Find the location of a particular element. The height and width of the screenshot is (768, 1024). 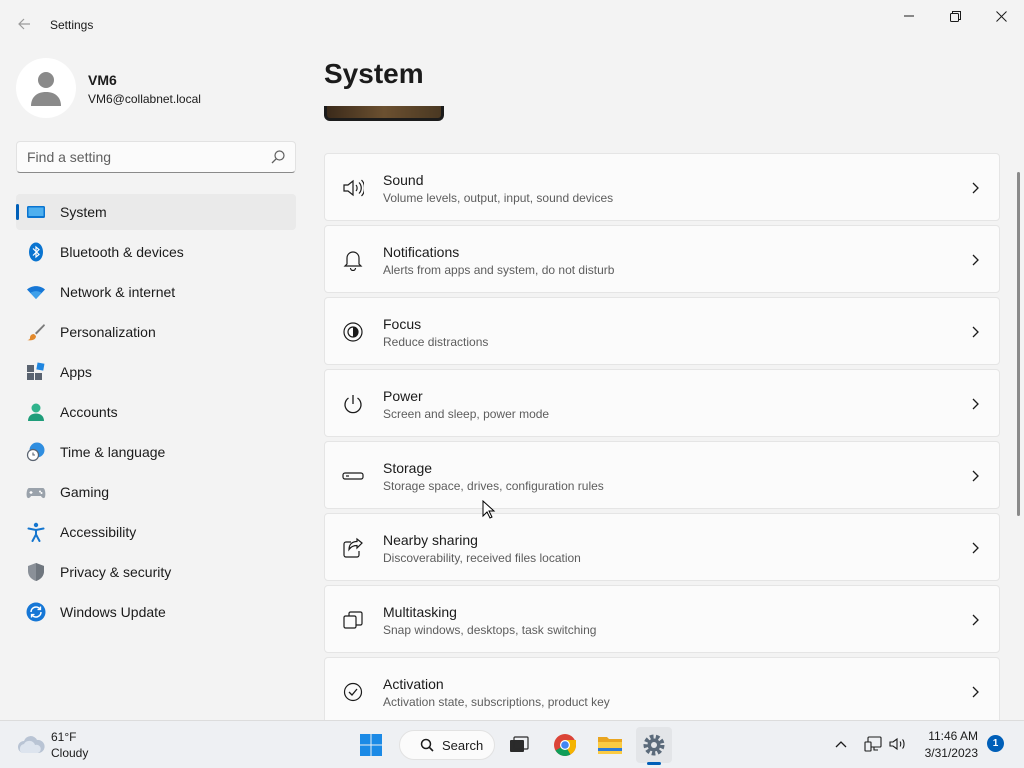

settings-search is located at coordinates (156, 157).